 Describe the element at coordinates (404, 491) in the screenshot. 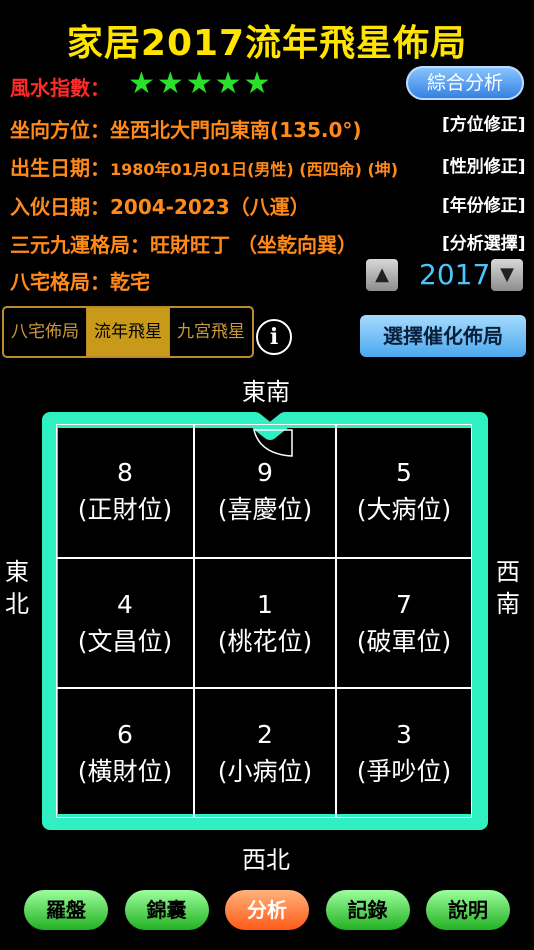

I see `grid-cell: 5 (大病位)` at that location.